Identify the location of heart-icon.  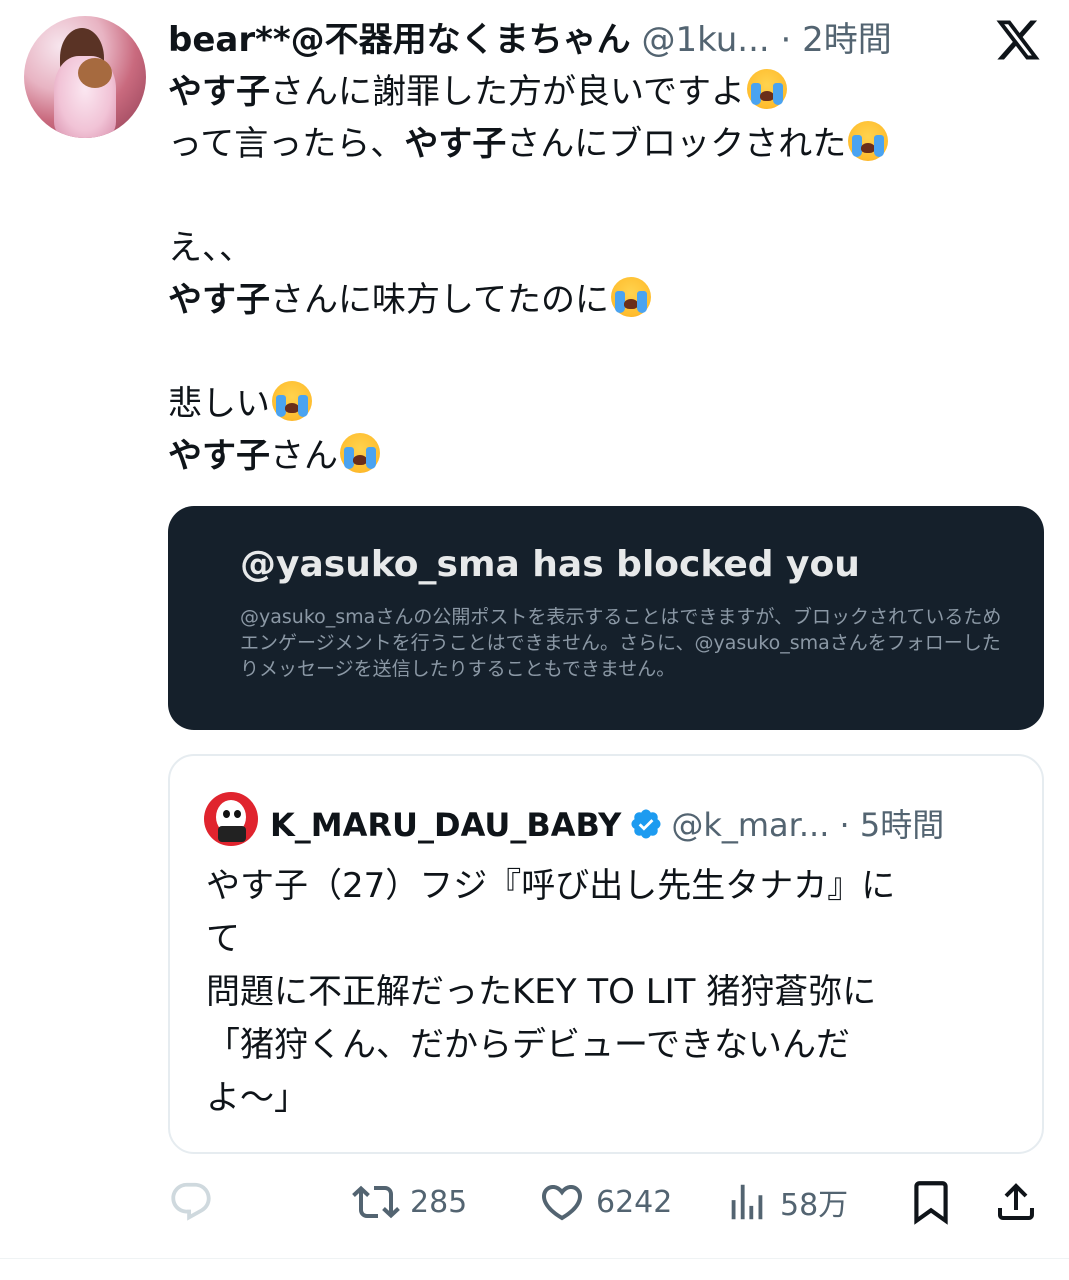
(562, 1203).